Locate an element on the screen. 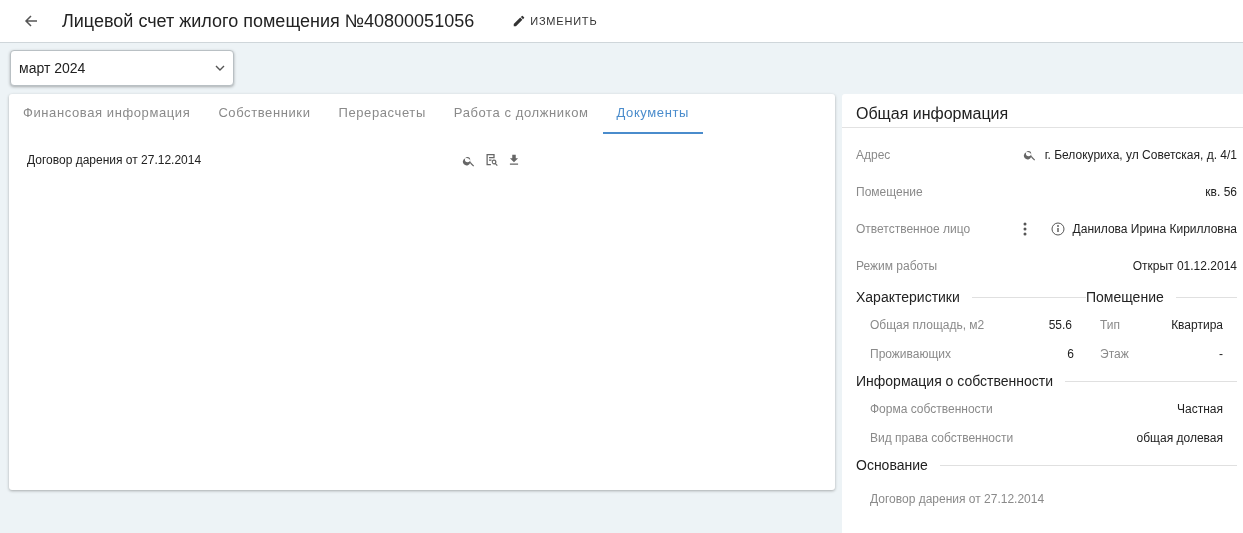  back-arrow-icon is located at coordinates (31, 21).